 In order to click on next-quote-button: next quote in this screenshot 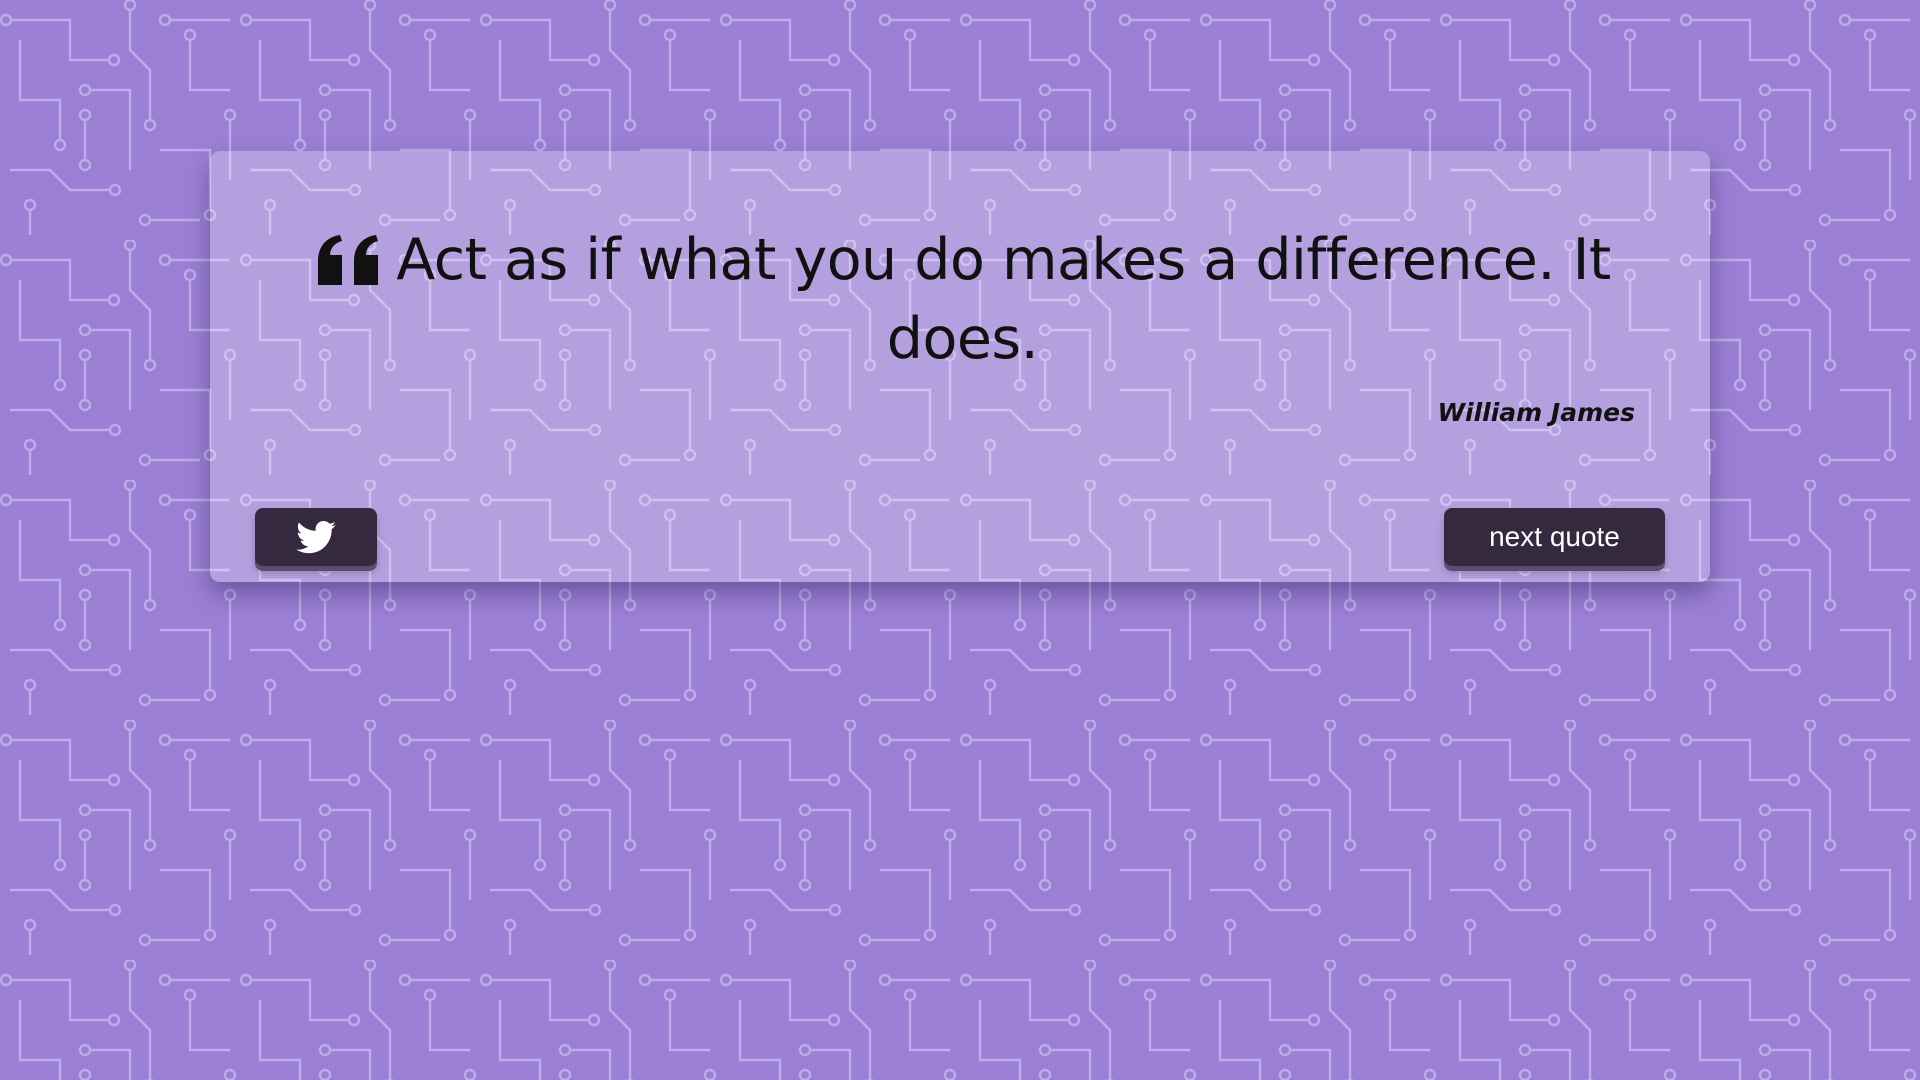, I will do `click(1554, 537)`.